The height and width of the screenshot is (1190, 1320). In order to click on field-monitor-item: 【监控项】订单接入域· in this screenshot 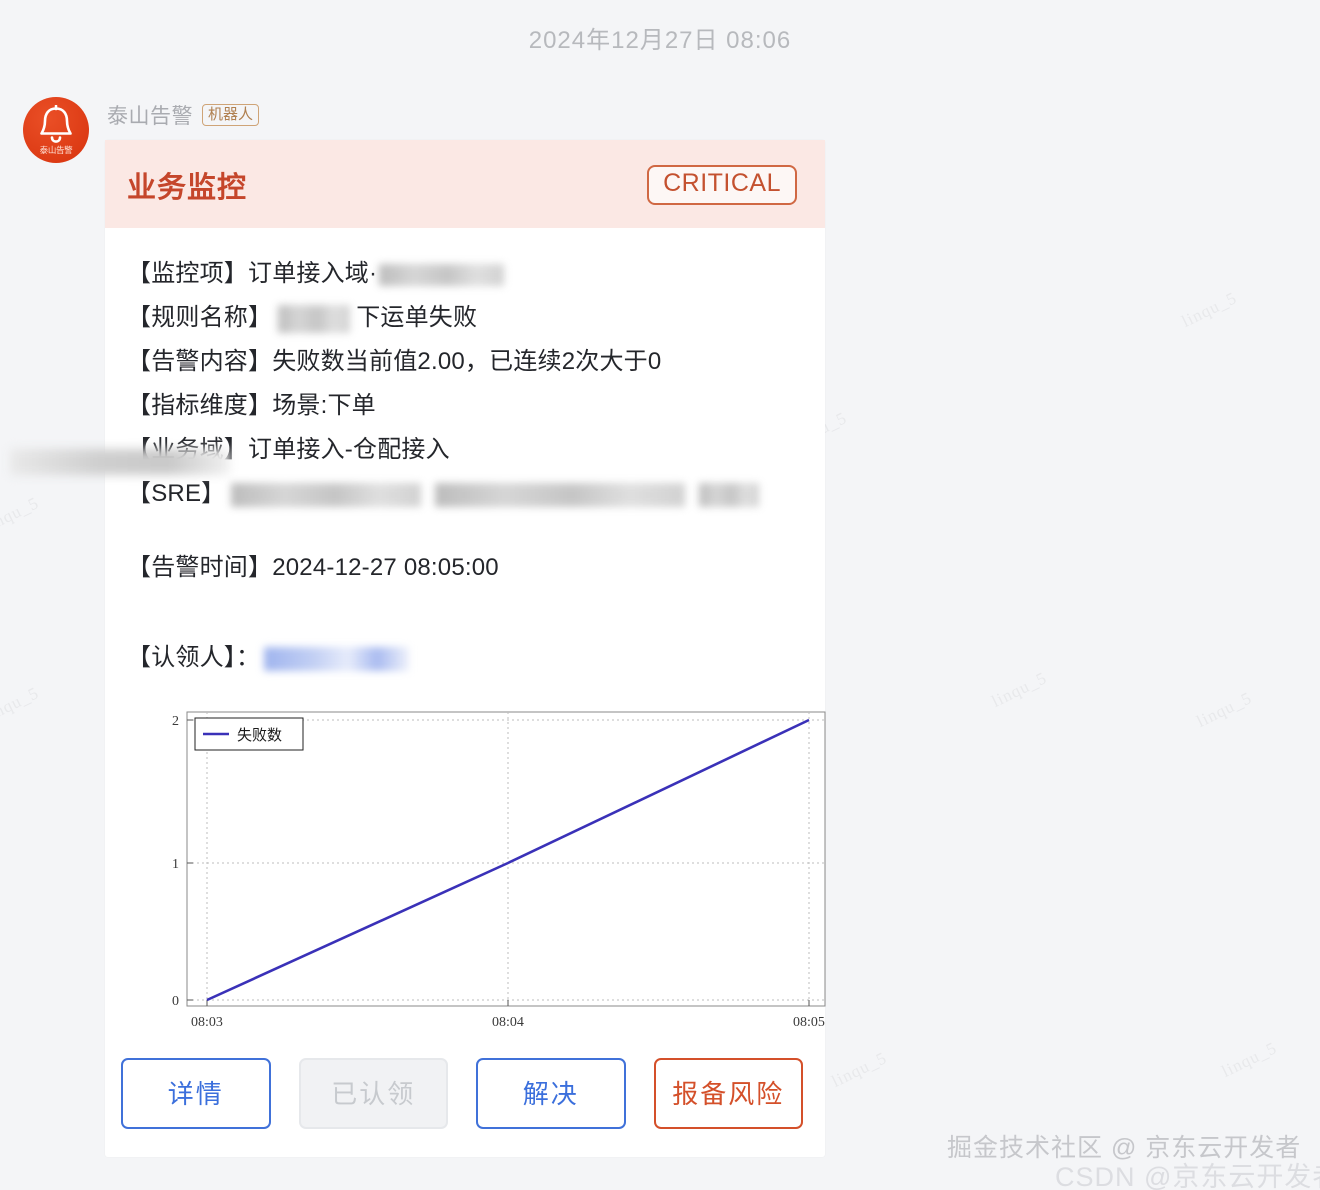, I will do `click(465, 274)`.